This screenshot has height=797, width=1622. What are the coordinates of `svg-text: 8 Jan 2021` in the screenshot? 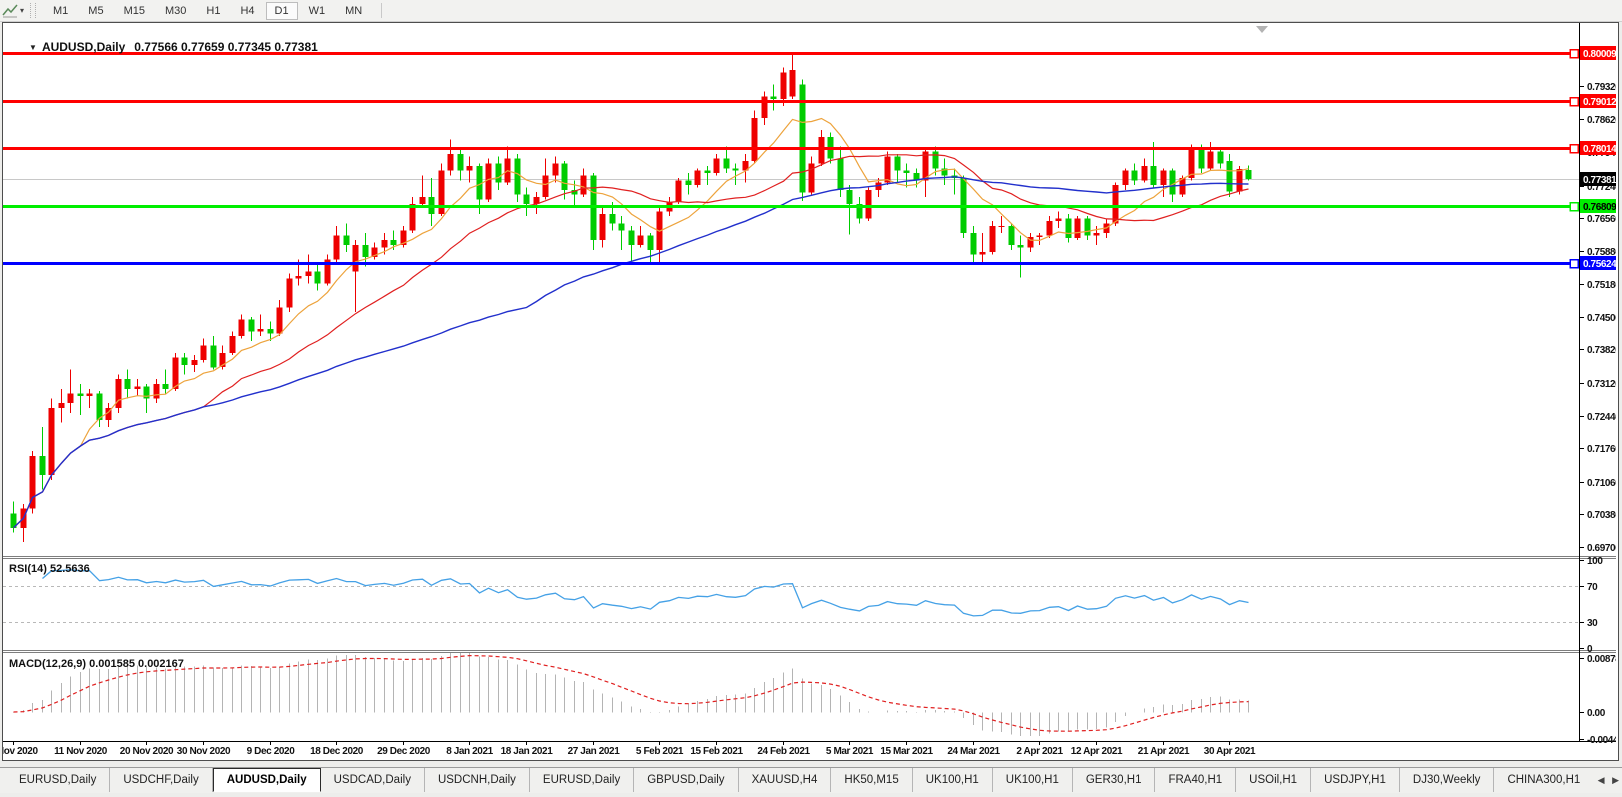 It's located at (469, 751).